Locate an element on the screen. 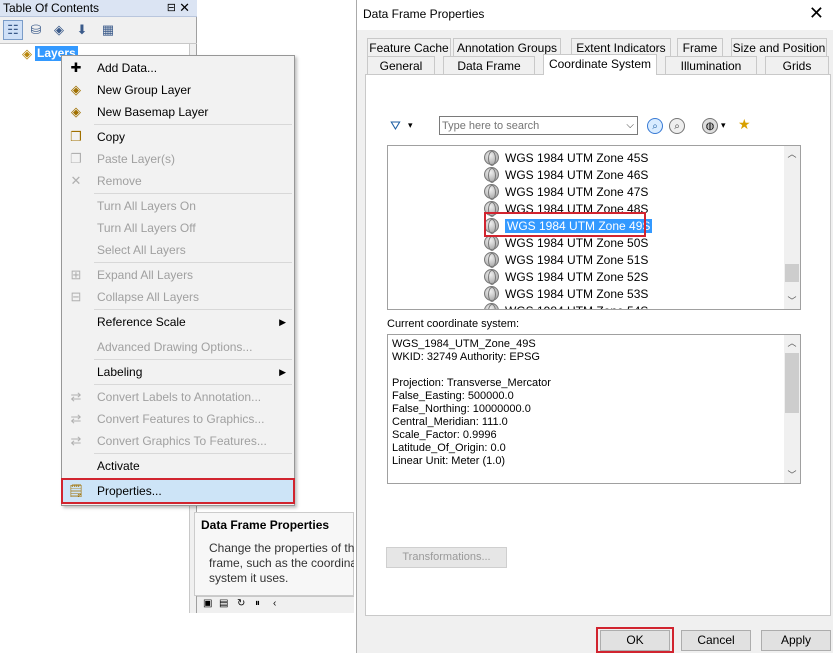  menu-item-paste-layer-s: ❐ Paste Layer(s) is located at coordinates (178, 159).